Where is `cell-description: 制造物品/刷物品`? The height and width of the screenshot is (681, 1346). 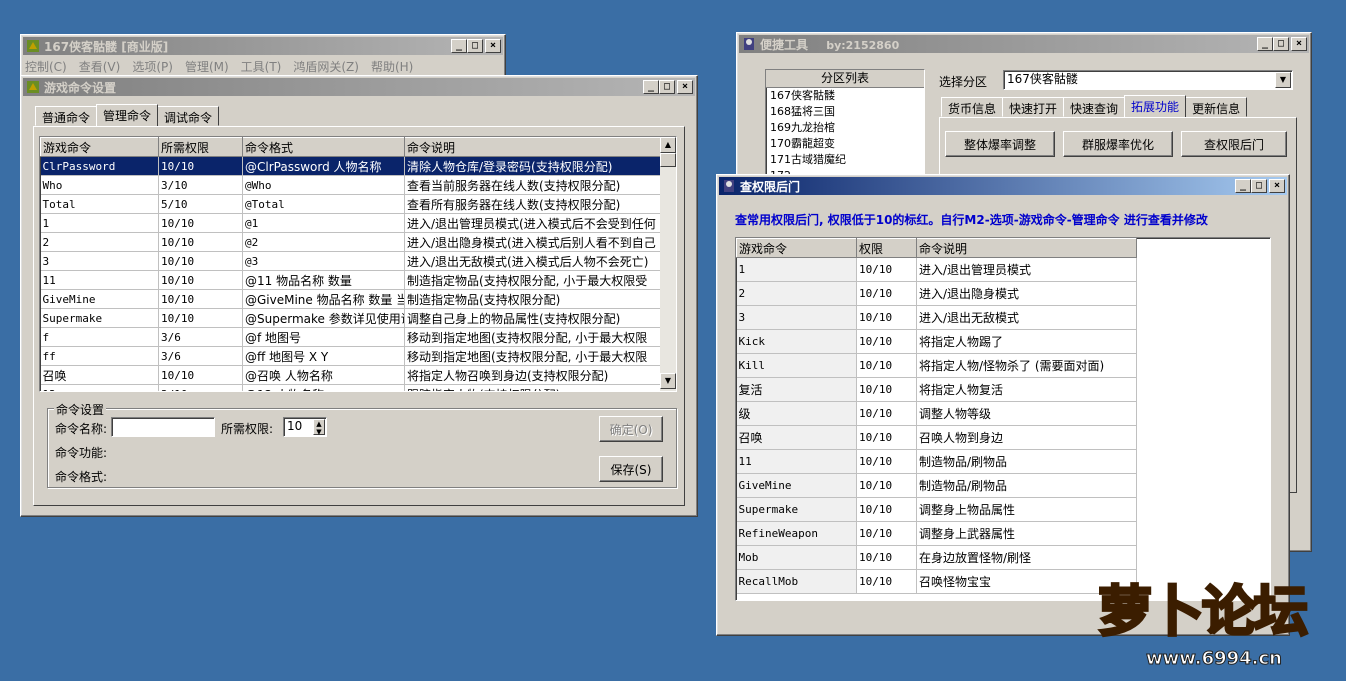
cell-description: 制造物品/刷物品 is located at coordinates (1026, 461).